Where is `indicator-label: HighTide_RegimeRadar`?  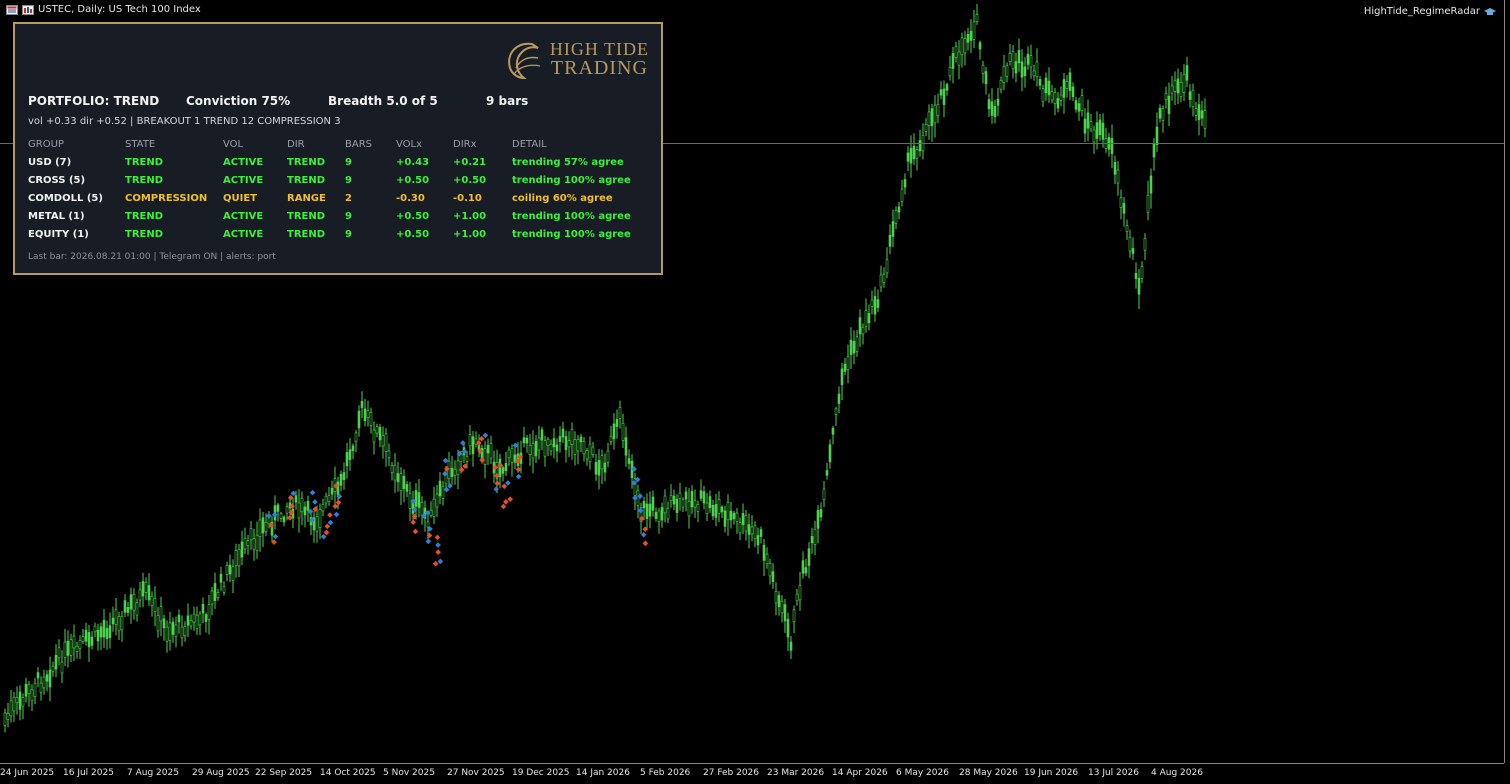
indicator-label: HighTide_RegimeRadar is located at coordinates (1430, 11).